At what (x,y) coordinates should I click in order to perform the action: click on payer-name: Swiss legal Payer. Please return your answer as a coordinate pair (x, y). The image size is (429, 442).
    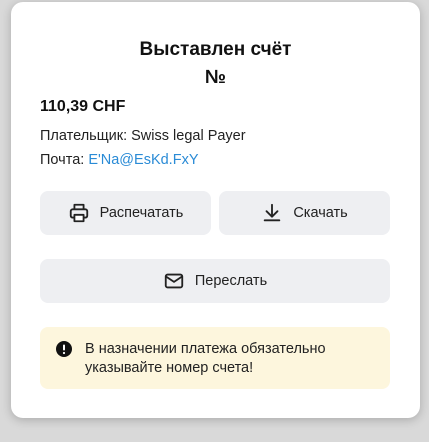
    Looking at the image, I should click on (188, 136).